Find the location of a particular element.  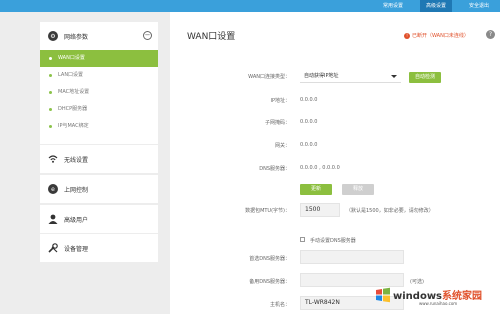

sidebar-item-mac: MAC地址设置 is located at coordinates (99, 92).